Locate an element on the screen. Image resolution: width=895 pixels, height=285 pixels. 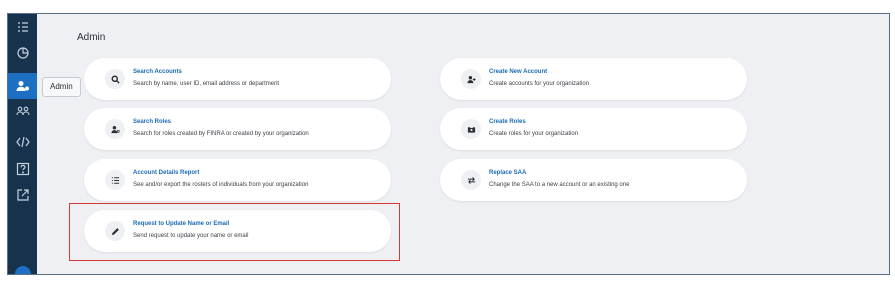
chart-pie-icon is located at coordinates (22, 53).